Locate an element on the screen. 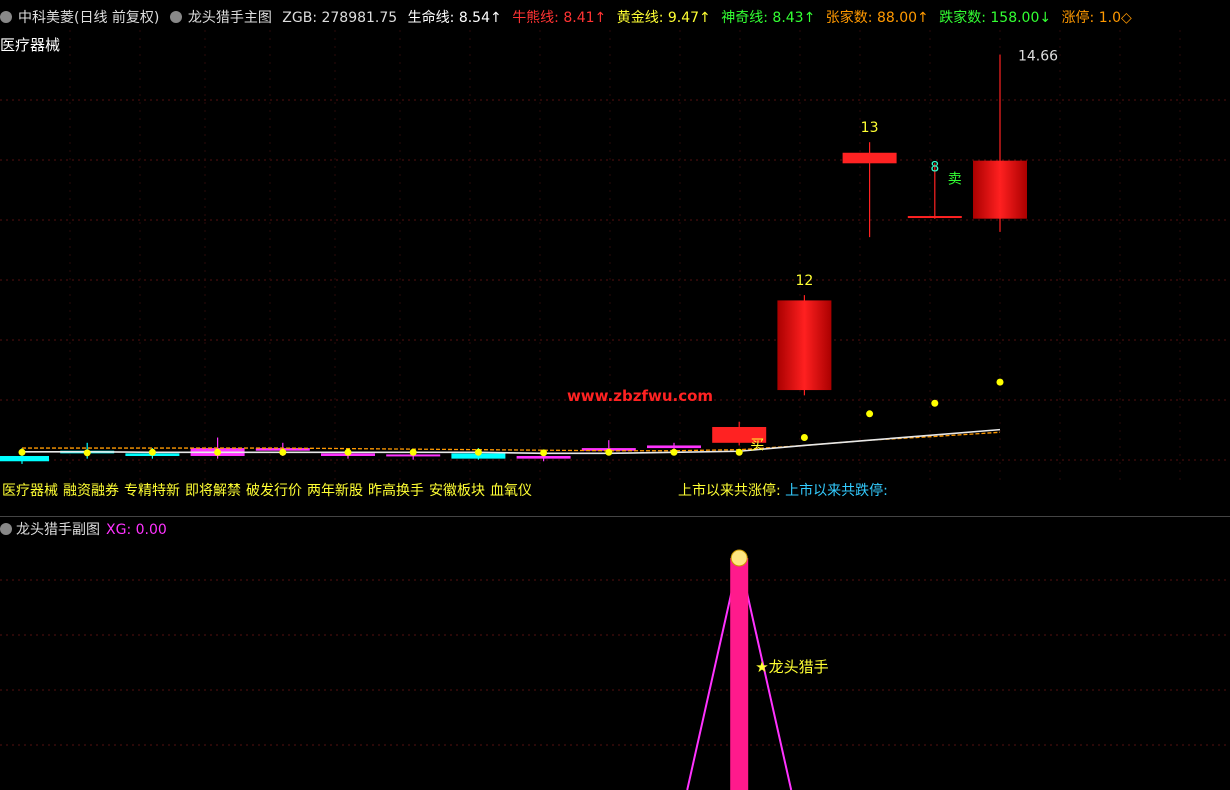  bull-line-value: 牛熊线: 8.41↑ is located at coordinates (559, 18).